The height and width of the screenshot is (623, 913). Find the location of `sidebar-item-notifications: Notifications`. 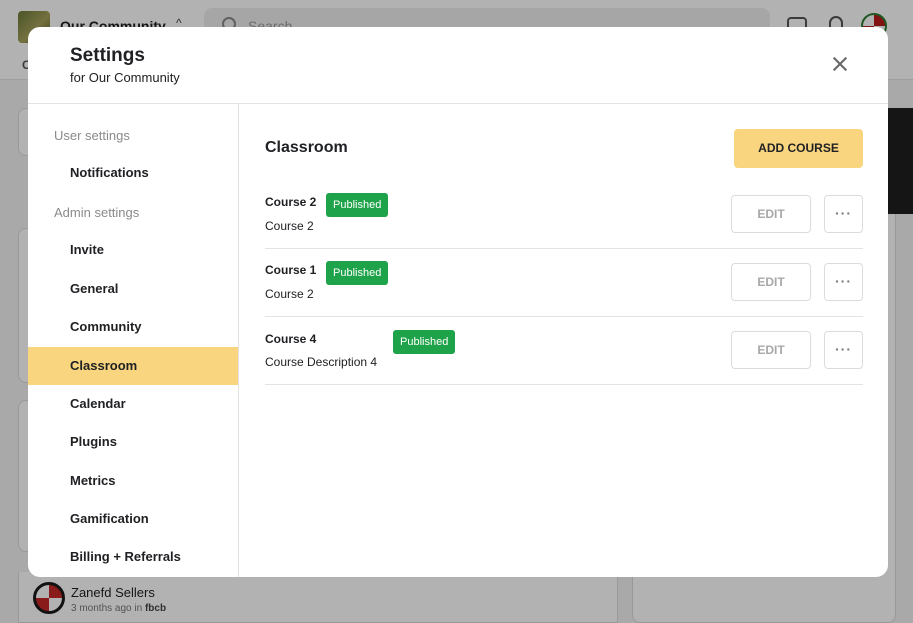

sidebar-item-notifications: Notifications is located at coordinates (133, 173).